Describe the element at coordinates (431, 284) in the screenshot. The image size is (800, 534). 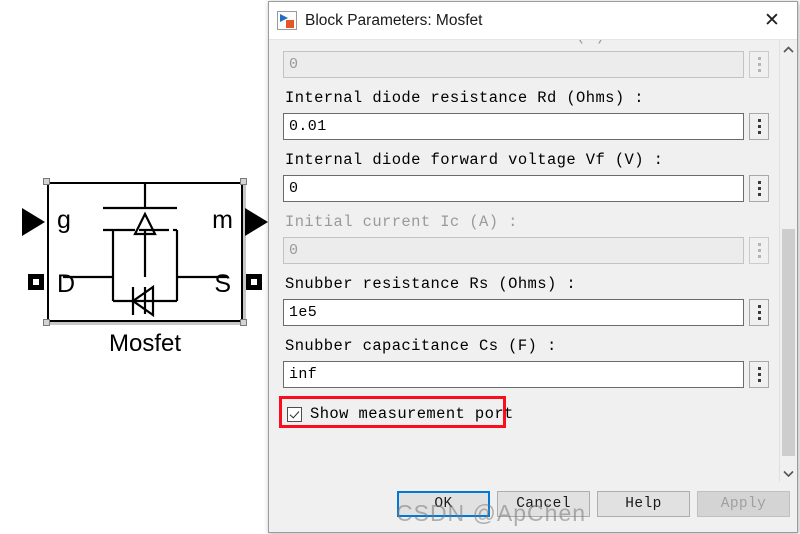
I see `param-label-snubber-resistance: Snubber resistance Rs (Ohms) :` at that location.